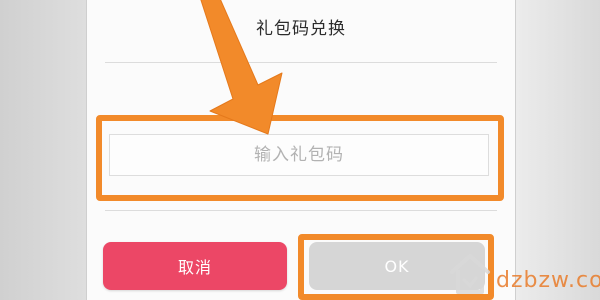 Image resolution: width=600 pixels, height=300 pixels. Describe the element at coordinates (470, 274) in the screenshot. I see `house-logo-icon` at that location.